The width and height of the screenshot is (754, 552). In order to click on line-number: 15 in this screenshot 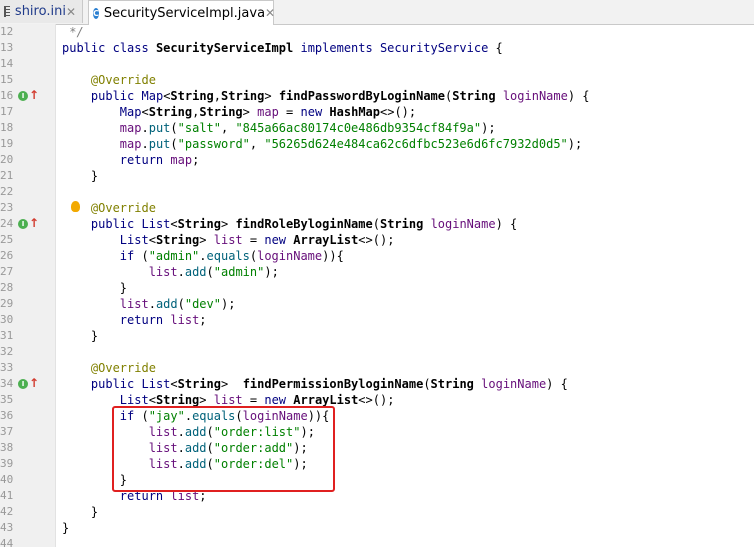, I will do `click(7, 79)`.